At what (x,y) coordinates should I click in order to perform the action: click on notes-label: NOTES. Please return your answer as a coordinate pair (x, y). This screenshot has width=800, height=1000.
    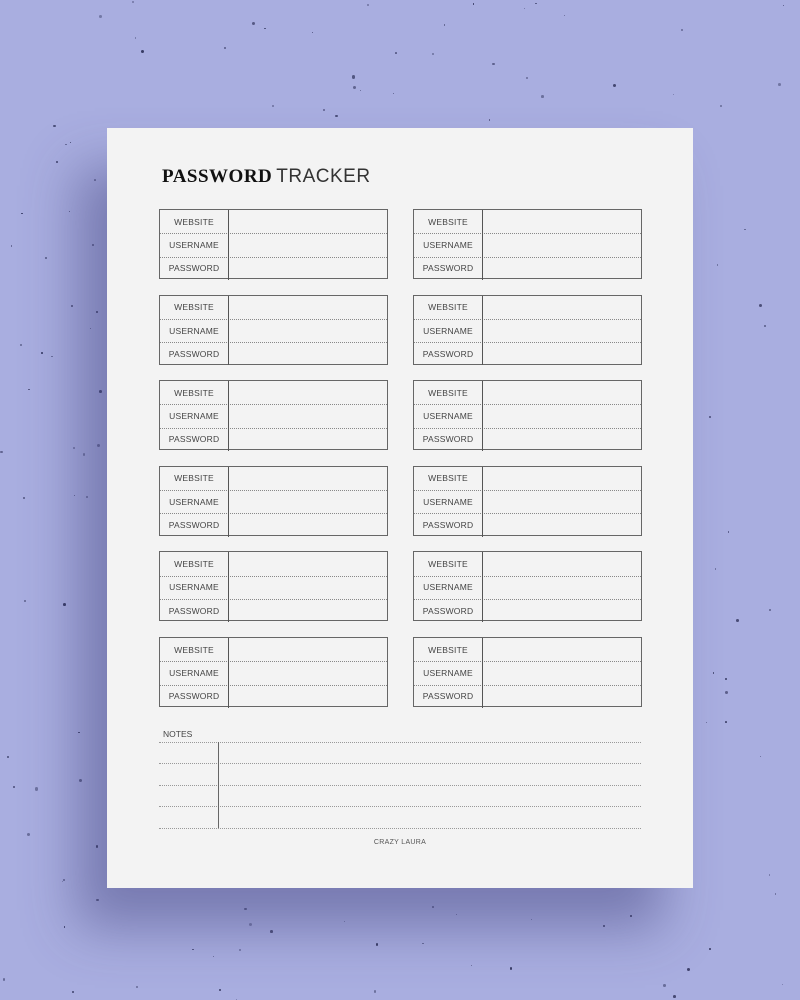
    Looking at the image, I should click on (178, 734).